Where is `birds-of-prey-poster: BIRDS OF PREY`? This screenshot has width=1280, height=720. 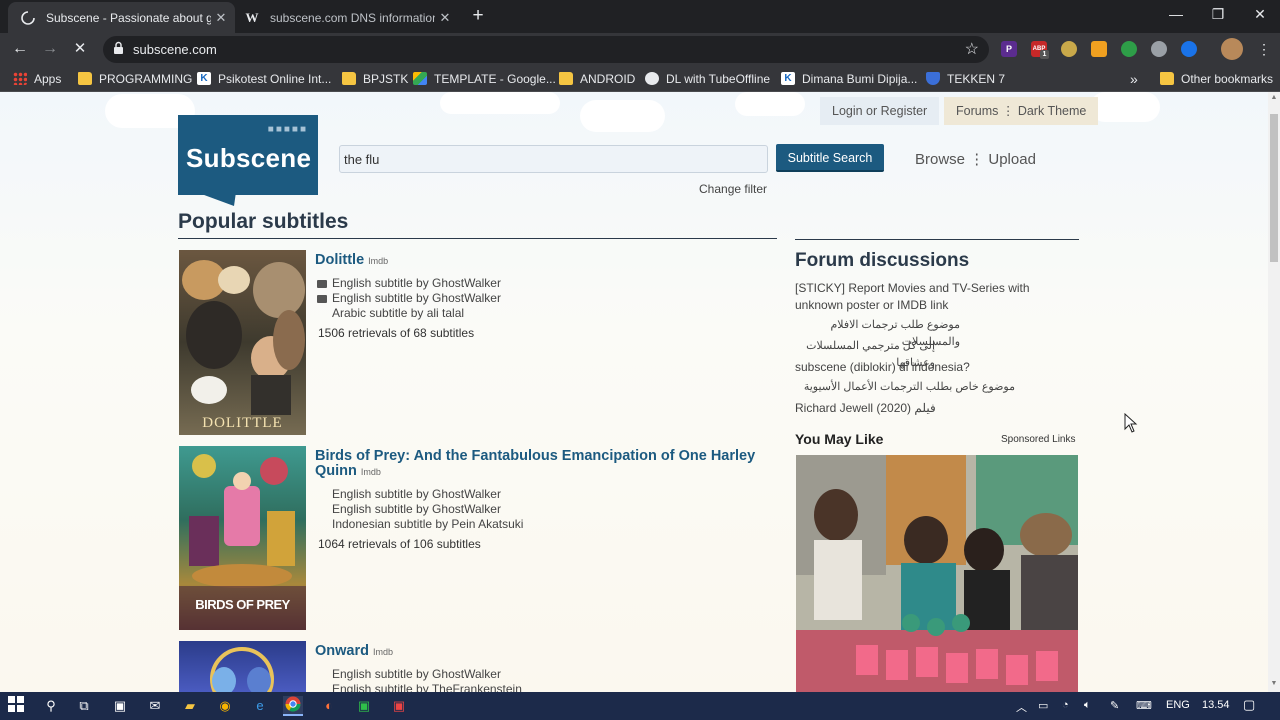
birds-of-prey-poster: BIRDS OF PREY is located at coordinates (242, 538).